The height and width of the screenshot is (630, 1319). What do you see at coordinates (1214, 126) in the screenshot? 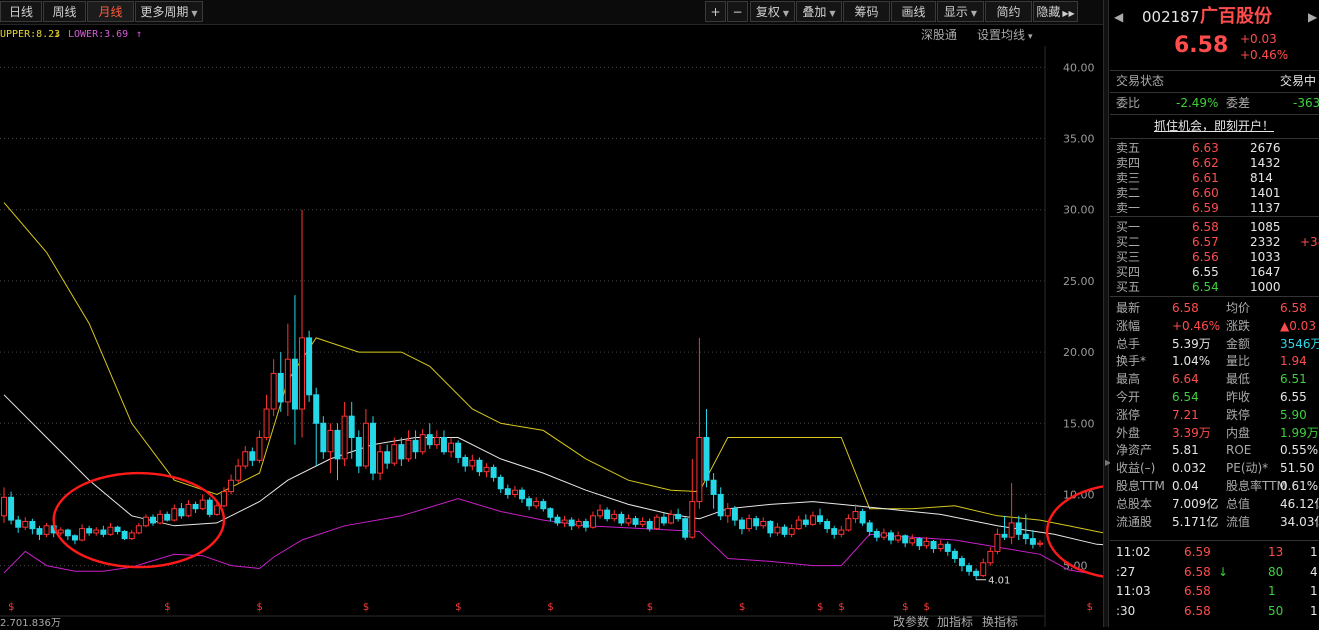
I see `open-account-link: 抓住机会，即刻开户！` at bounding box center [1214, 126].